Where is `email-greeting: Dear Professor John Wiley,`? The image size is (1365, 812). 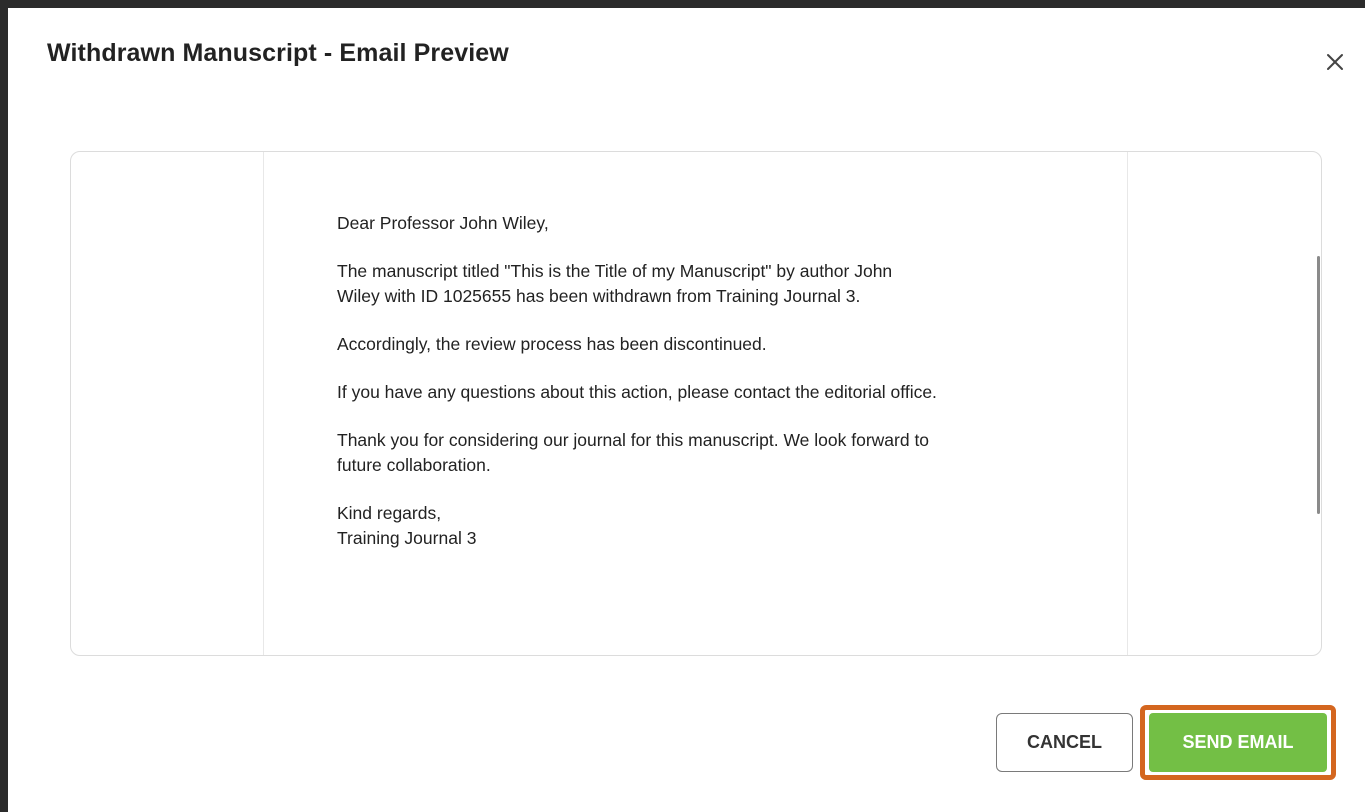
email-greeting: Dear Professor John Wiley, is located at coordinates (443, 223).